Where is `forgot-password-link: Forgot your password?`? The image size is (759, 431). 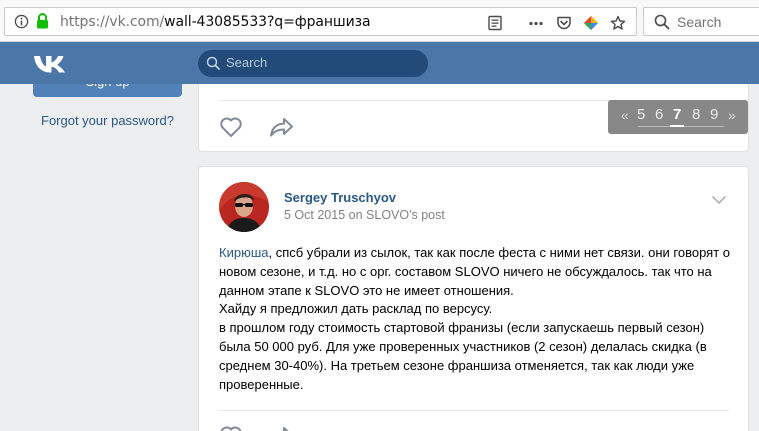
forgot-password-link: Forgot your password? is located at coordinates (107, 120).